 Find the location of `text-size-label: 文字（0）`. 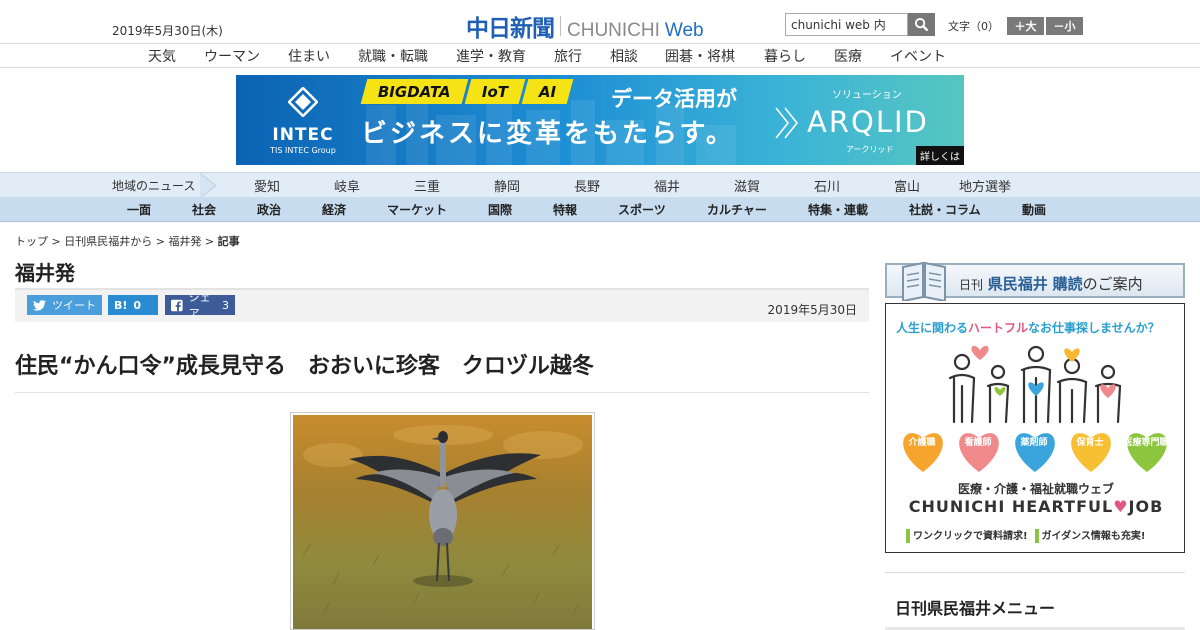

text-size-label: 文字（0） is located at coordinates (973, 26).